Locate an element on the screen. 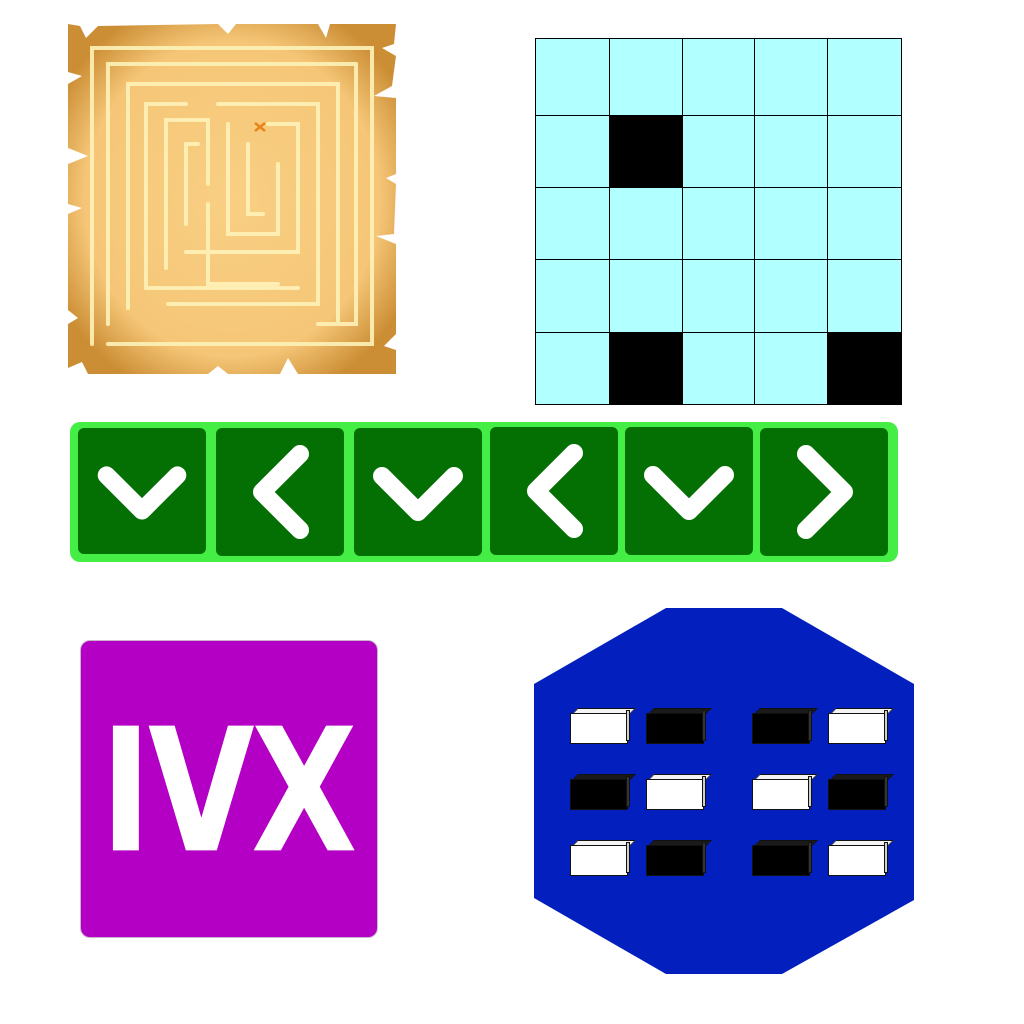  grid-module is located at coordinates (718, 221).